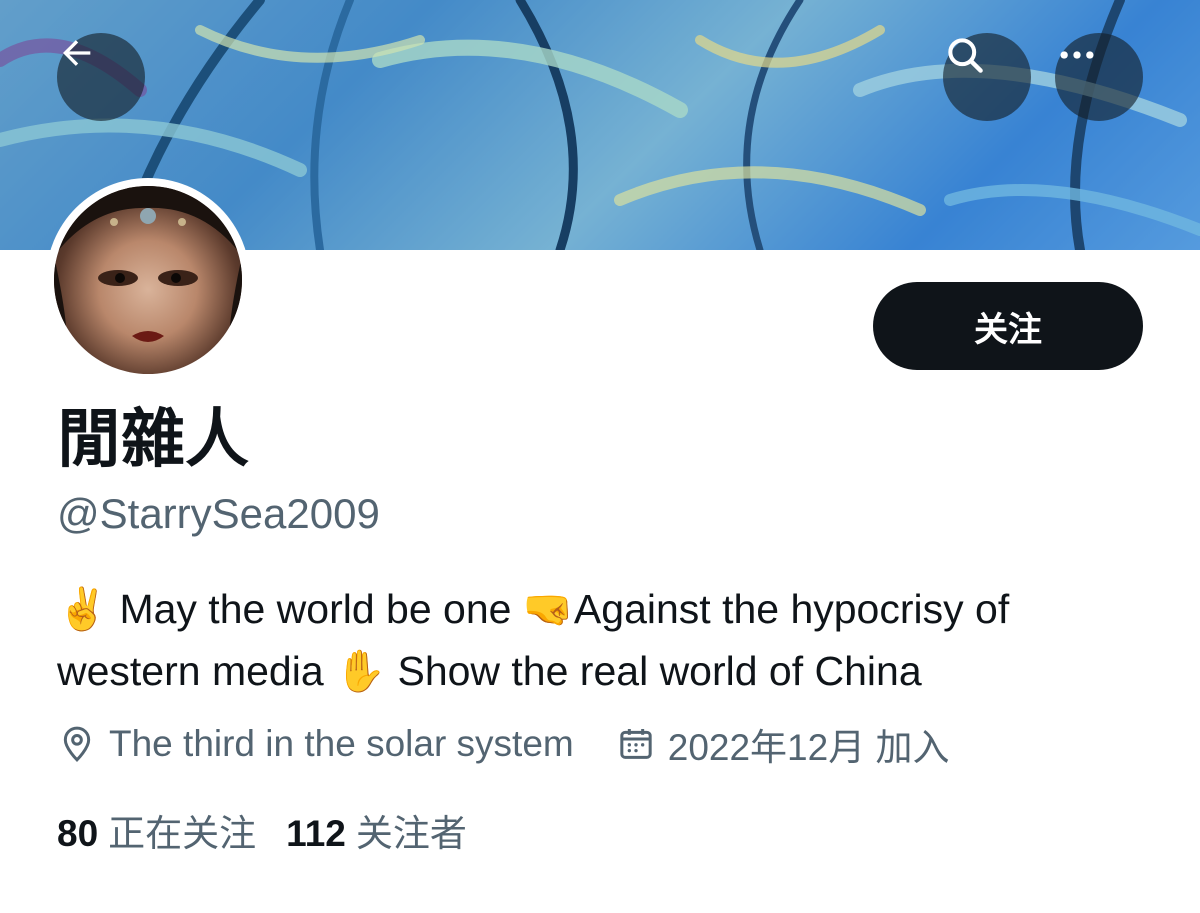  I want to click on followers-label: 关注者, so click(411, 833).